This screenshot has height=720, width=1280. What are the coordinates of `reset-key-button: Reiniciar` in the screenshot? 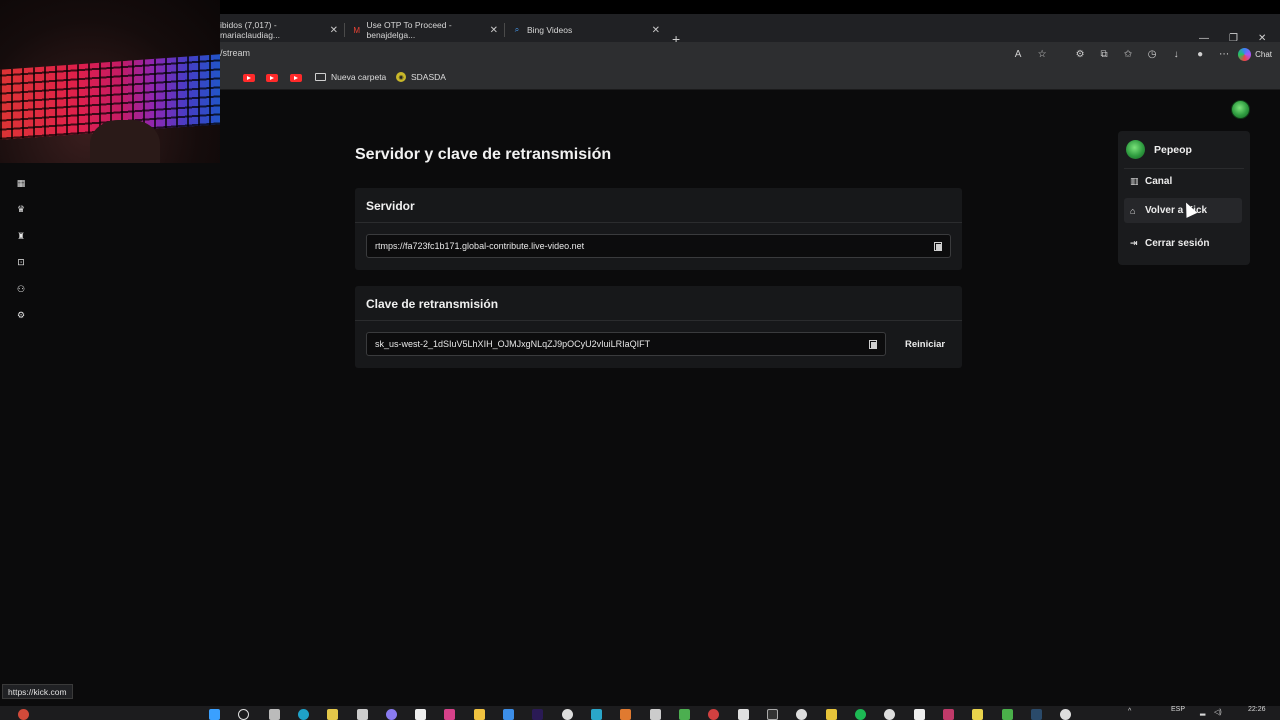 It's located at (925, 344).